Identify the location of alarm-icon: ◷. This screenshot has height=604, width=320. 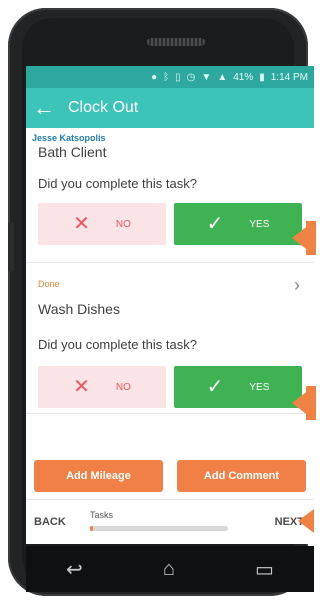
(191, 77).